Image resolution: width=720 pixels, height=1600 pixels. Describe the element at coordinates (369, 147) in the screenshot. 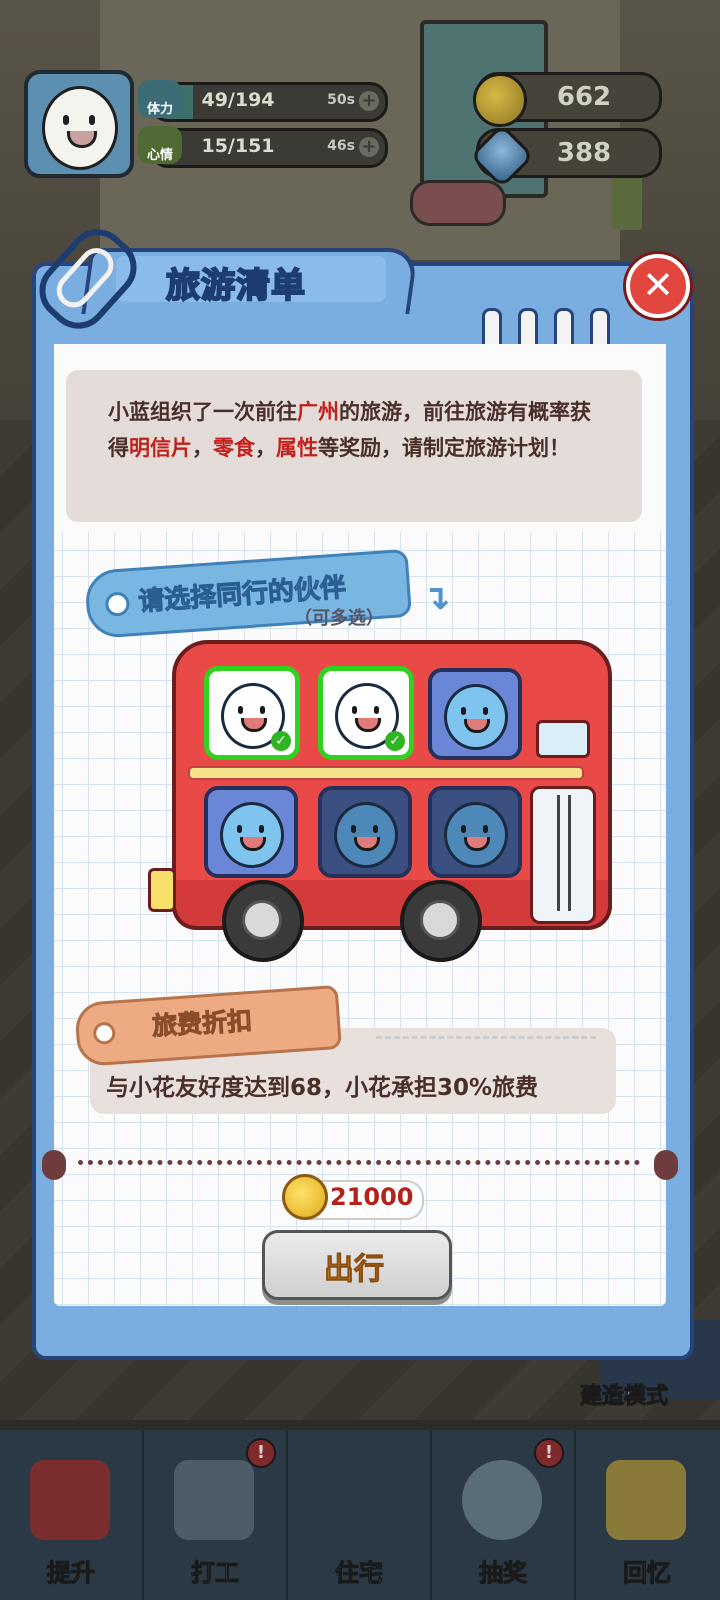

I see `mood-plus-button: +` at that location.